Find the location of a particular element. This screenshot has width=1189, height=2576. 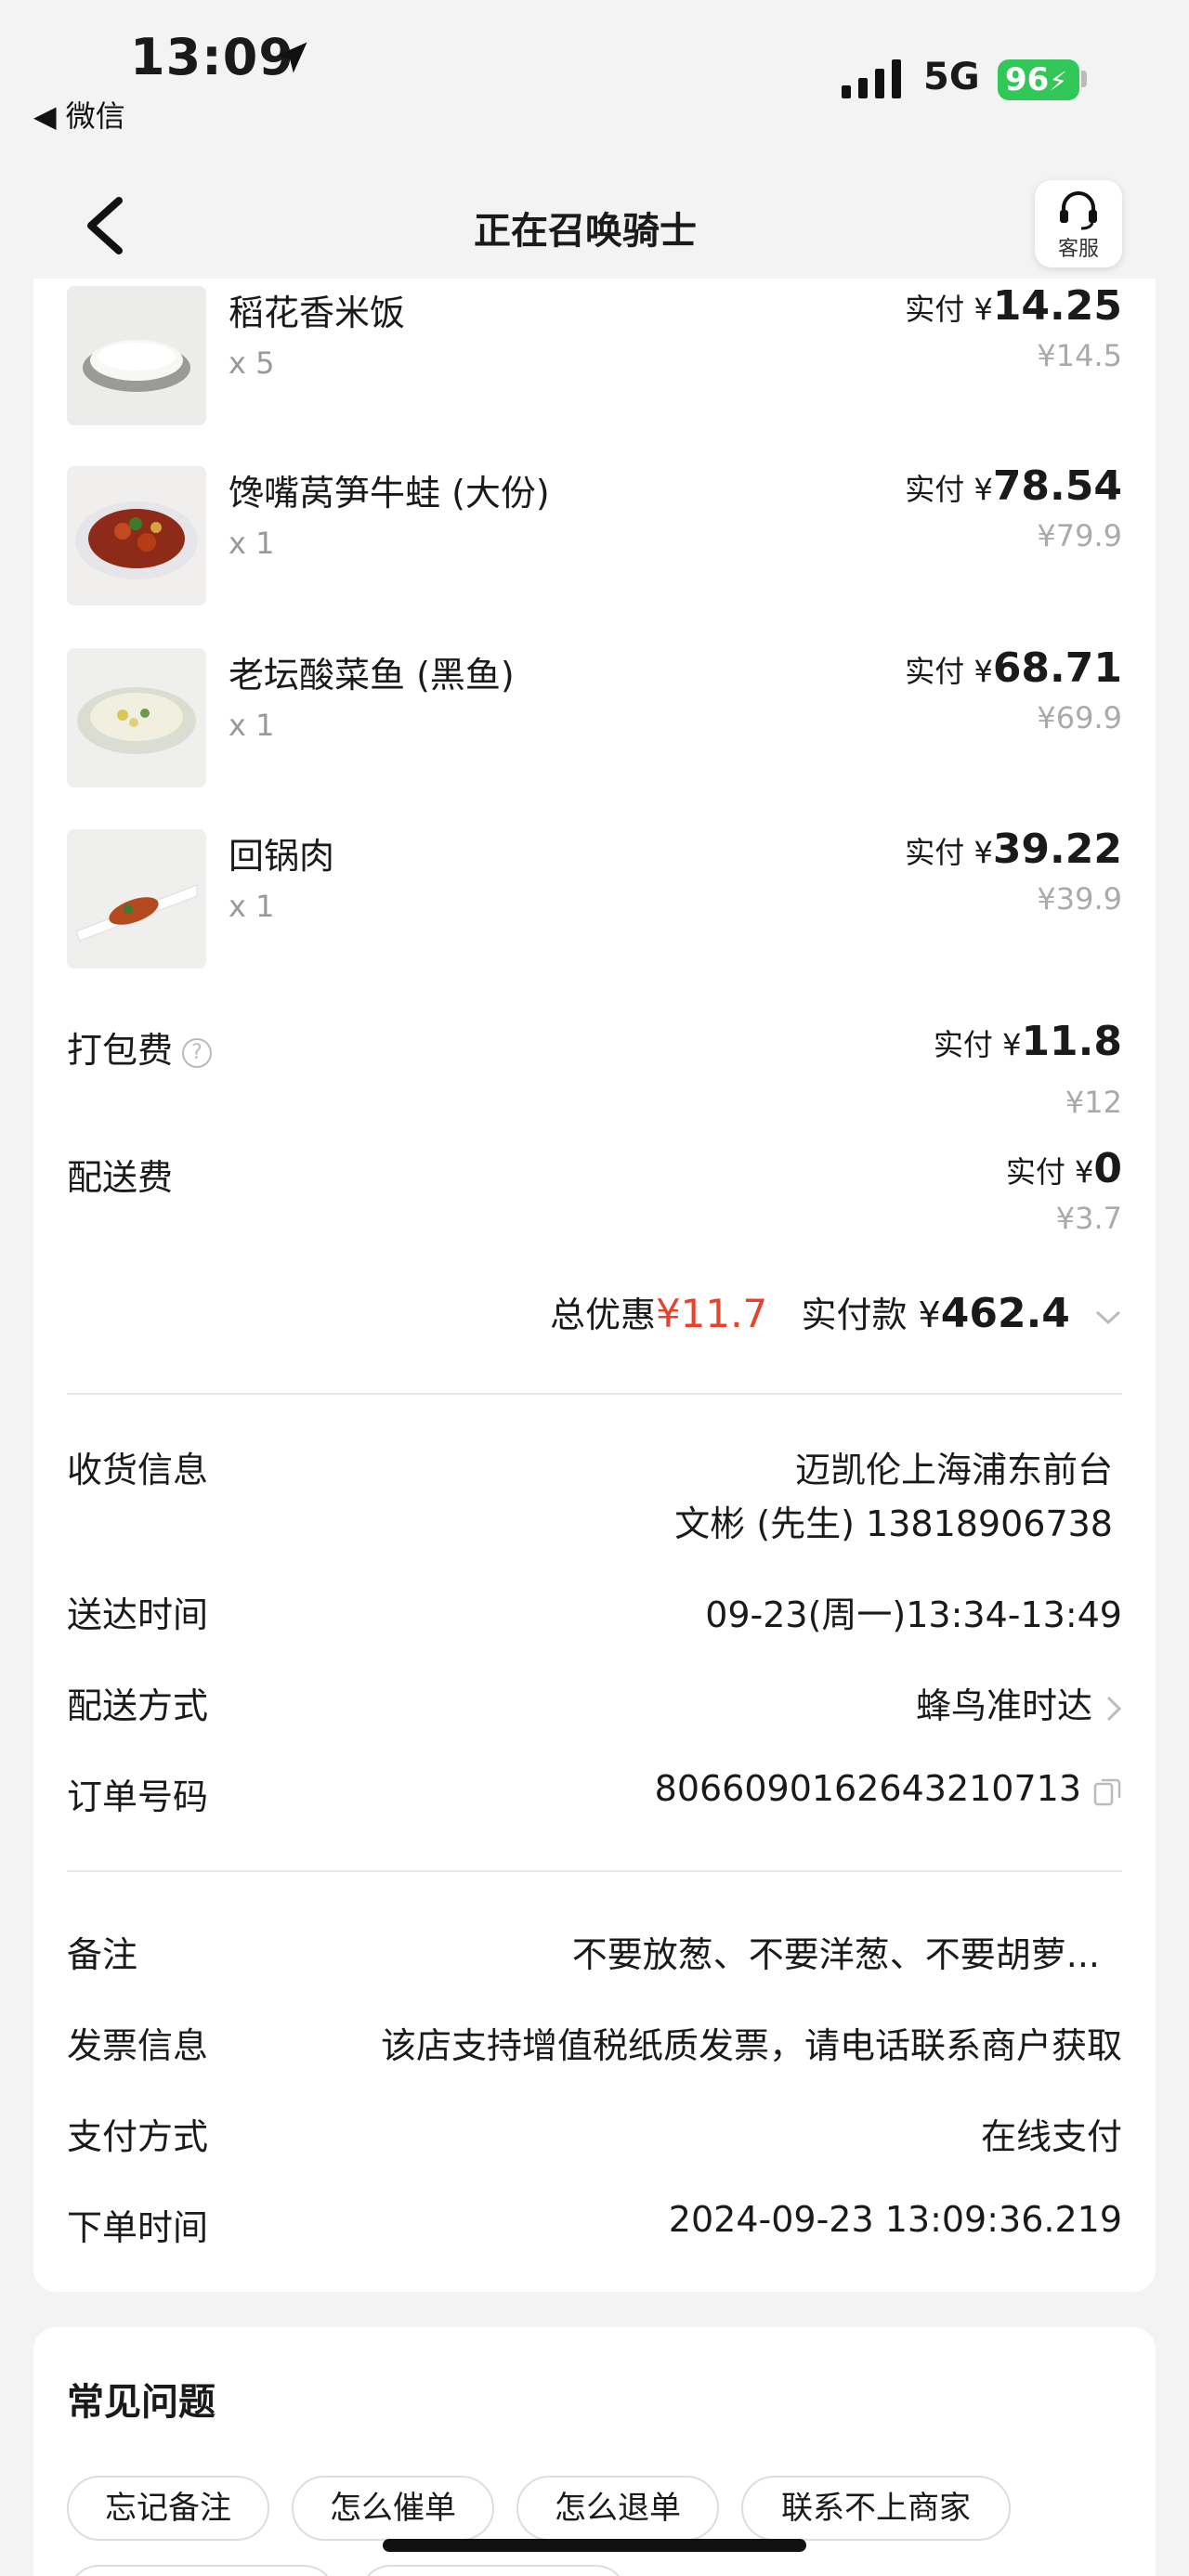

delivery-time-value: 09-23(周一)13:34-13:49 is located at coordinates (913, 1614).